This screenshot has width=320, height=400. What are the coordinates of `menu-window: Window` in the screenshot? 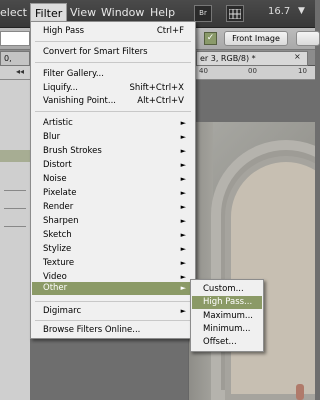 It's located at (122, 13).